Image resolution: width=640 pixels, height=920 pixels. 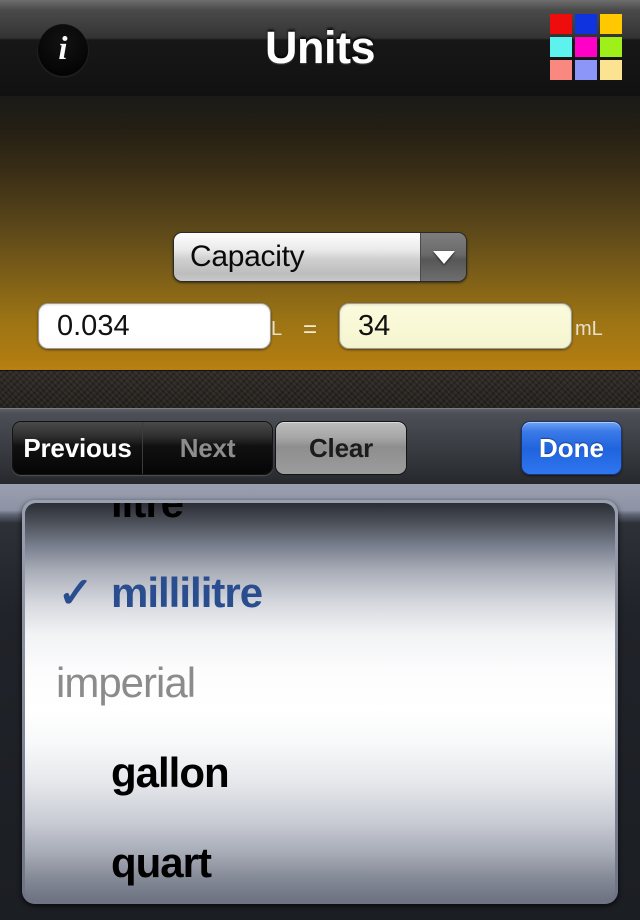 I want to click on picker-row: gallon, so click(x=320, y=773).